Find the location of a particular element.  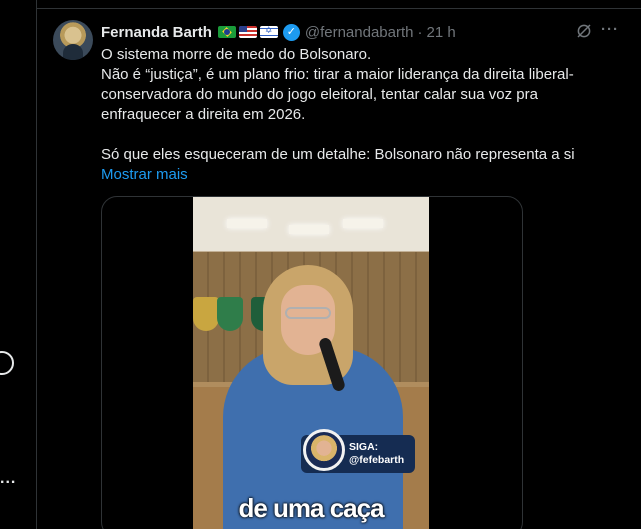

grok-icon is located at coordinates (584, 31).